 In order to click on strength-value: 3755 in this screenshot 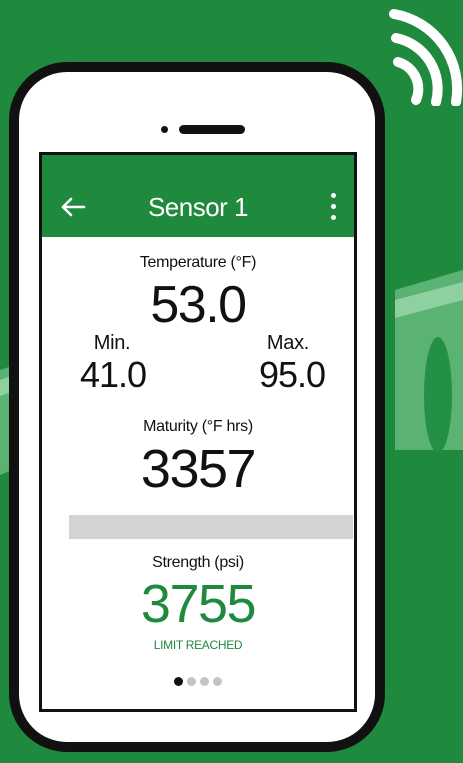, I will do `click(198, 604)`.